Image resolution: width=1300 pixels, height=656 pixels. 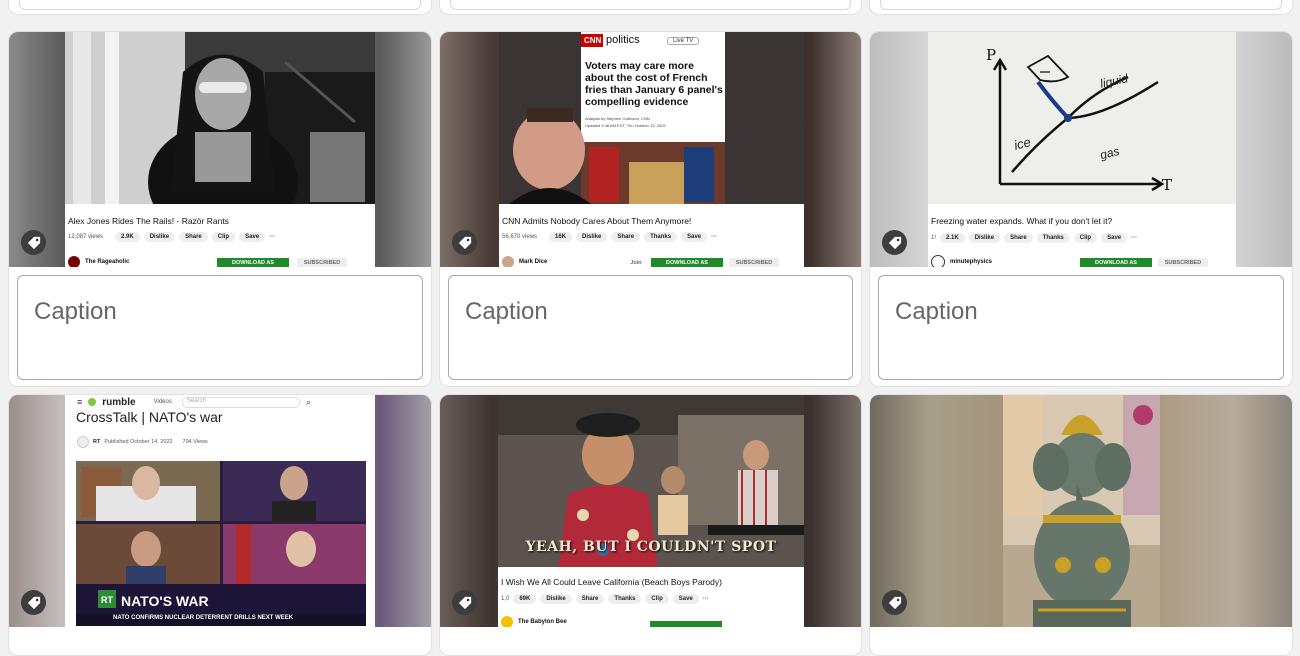 I want to click on published-date: Published October 14, 2022, so click(x=138, y=442).